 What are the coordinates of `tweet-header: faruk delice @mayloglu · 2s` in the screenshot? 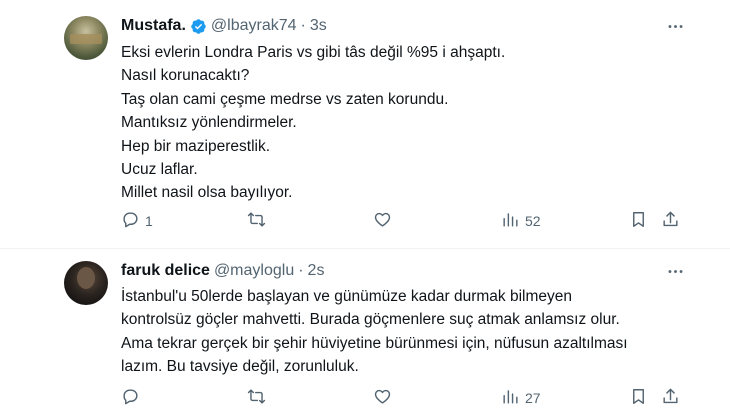 It's located at (222, 271).